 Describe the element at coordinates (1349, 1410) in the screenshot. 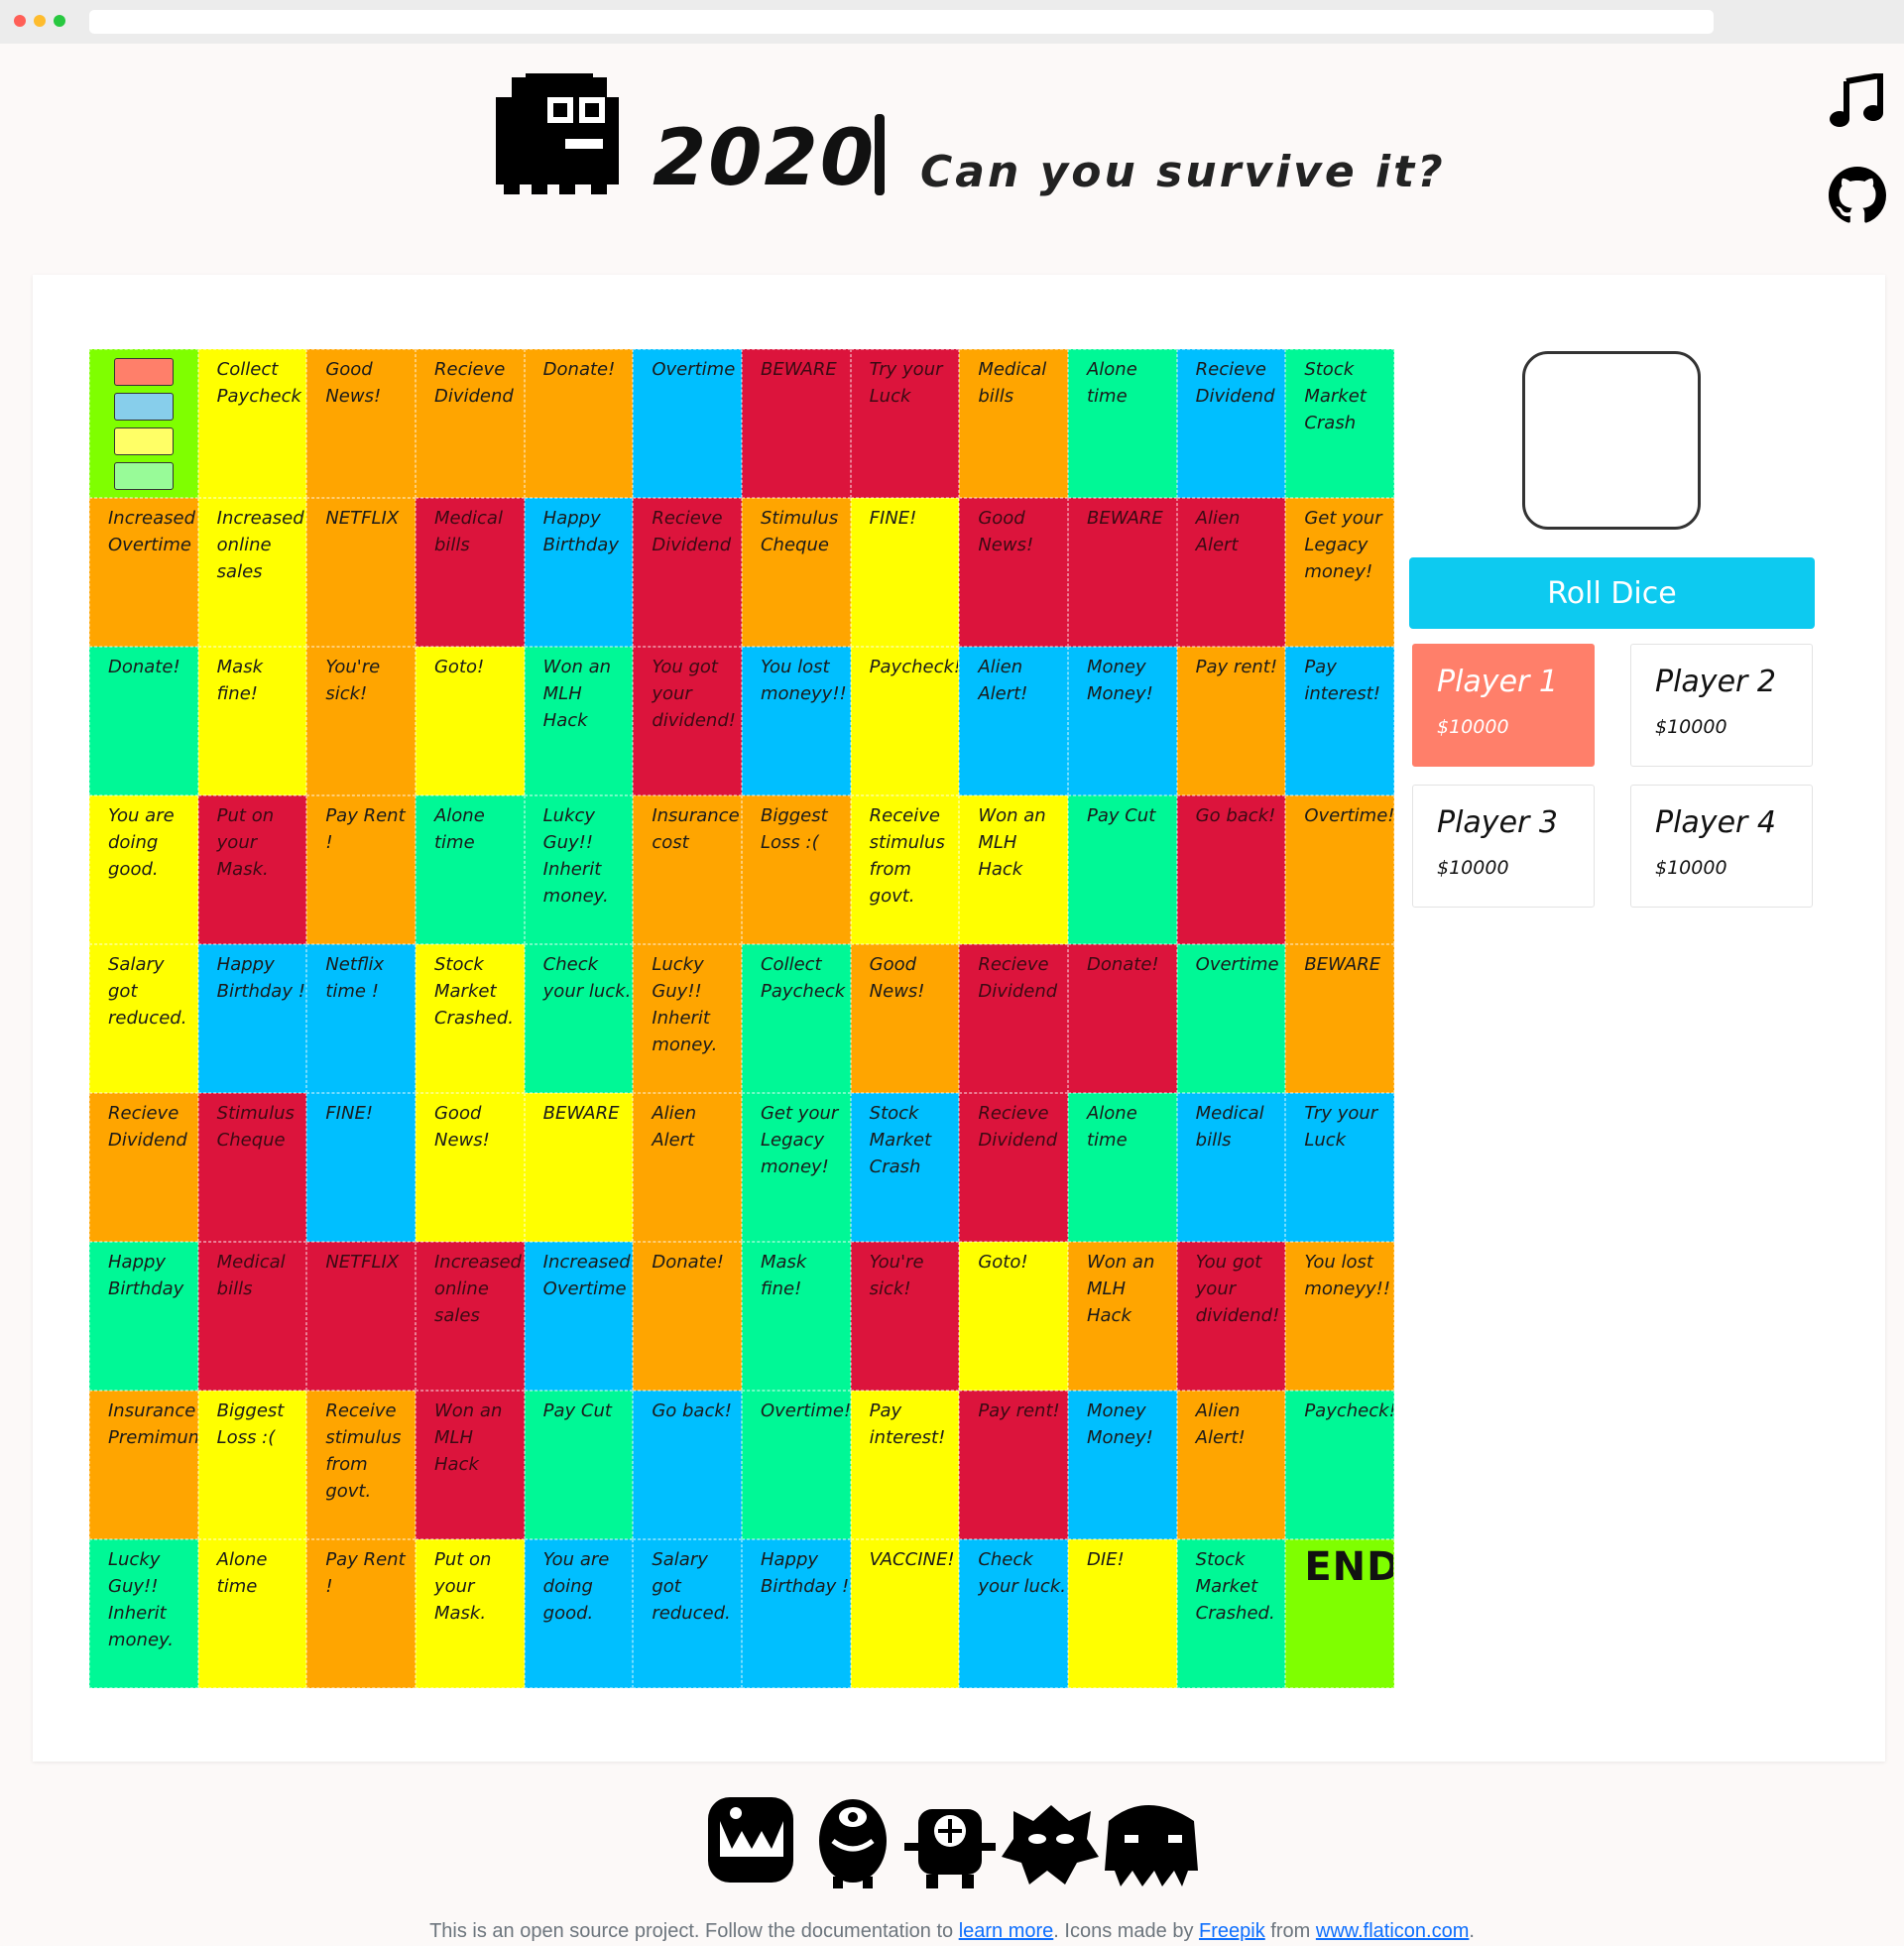

I see `cell-label: Paycheck!` at that location.